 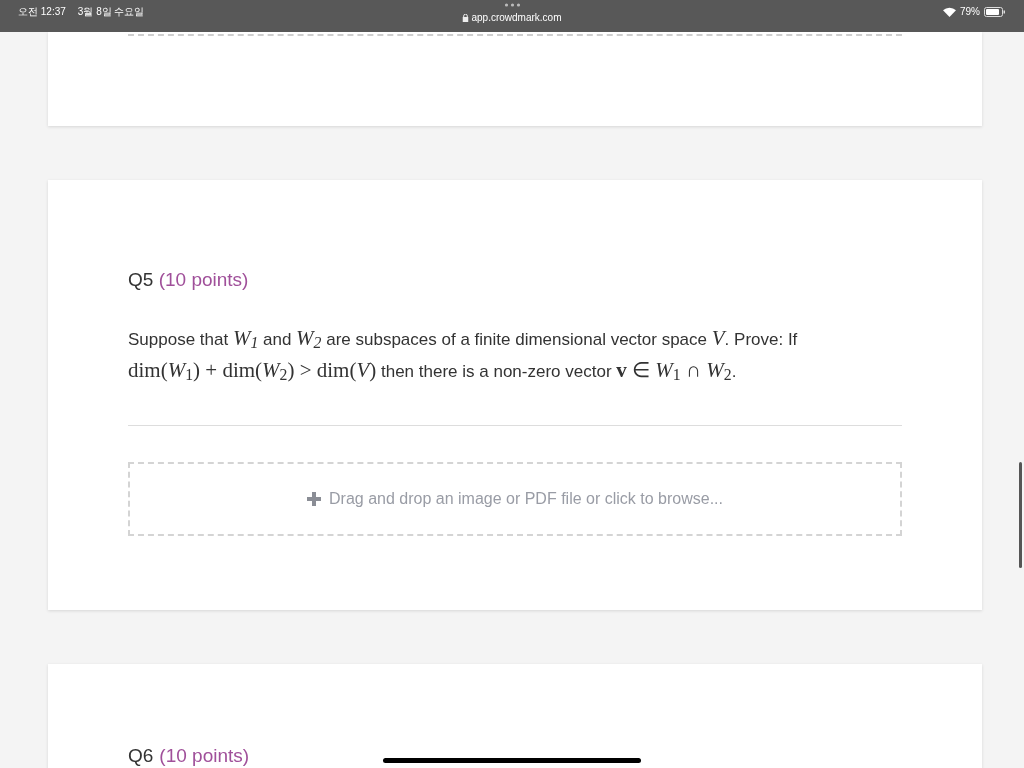 I want to click on wifi-icon, so click(x=949, y=11).